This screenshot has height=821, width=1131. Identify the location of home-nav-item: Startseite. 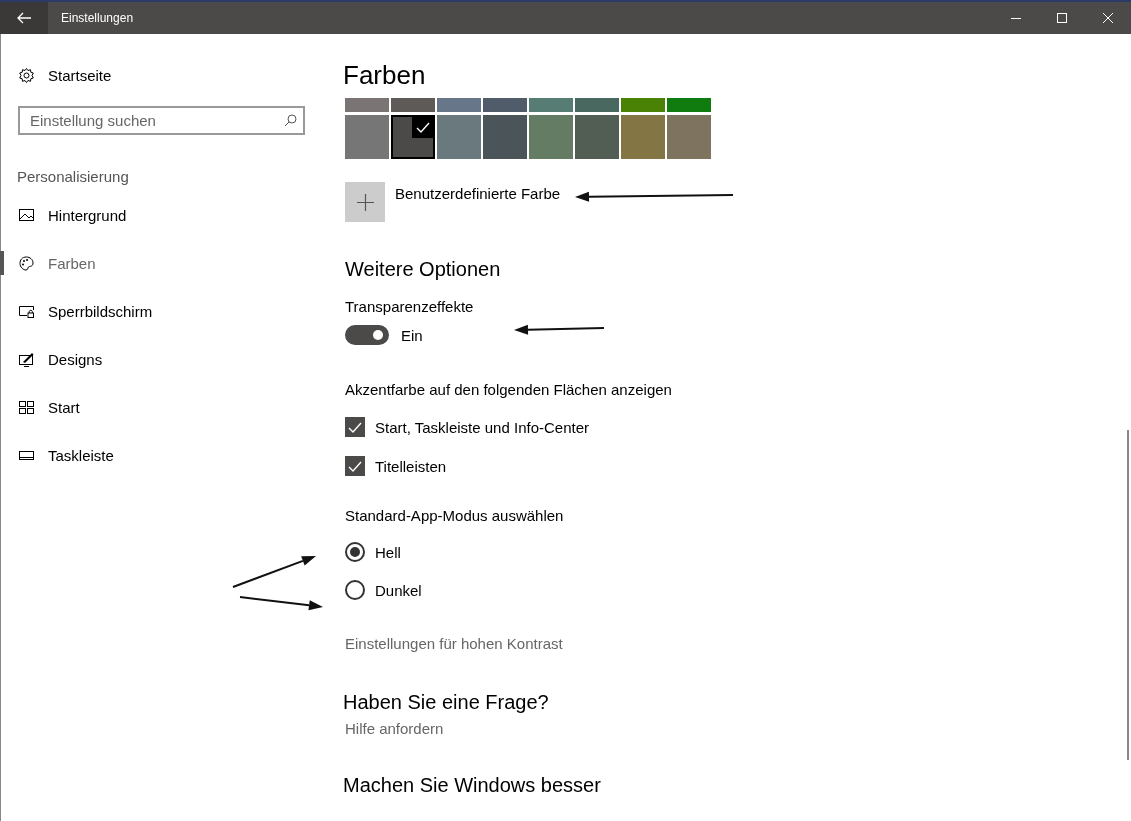
(165, 75).